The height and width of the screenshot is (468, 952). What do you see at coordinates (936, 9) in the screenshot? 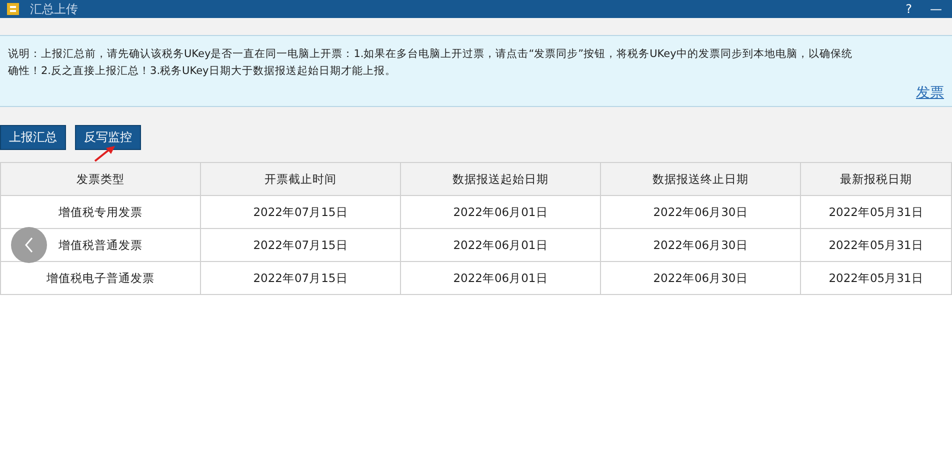
I see `minimize-button: —` at bounding box center [936, 9].